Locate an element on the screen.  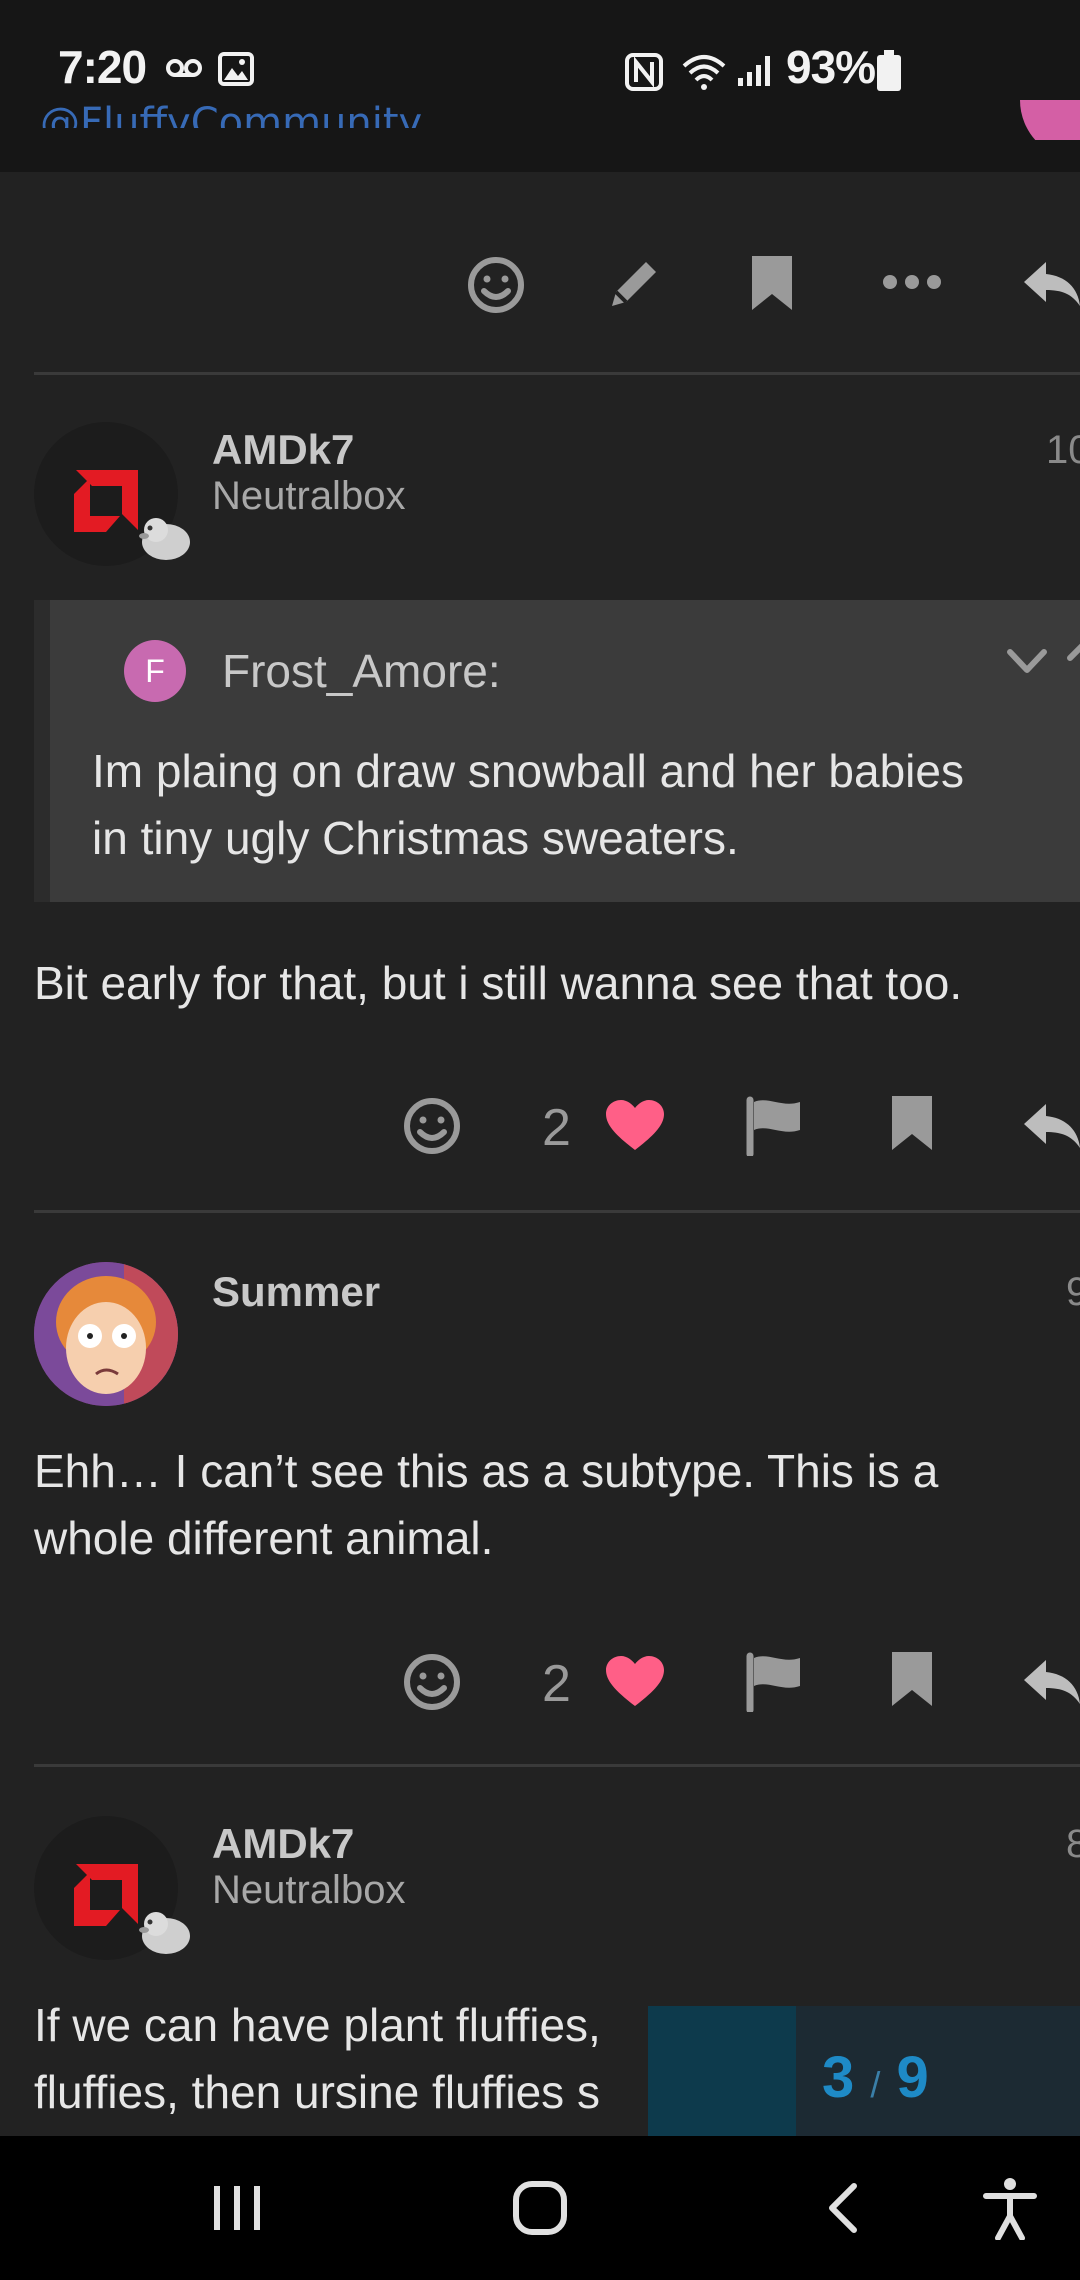
pencil-icon is located at coordinates (634, 284).